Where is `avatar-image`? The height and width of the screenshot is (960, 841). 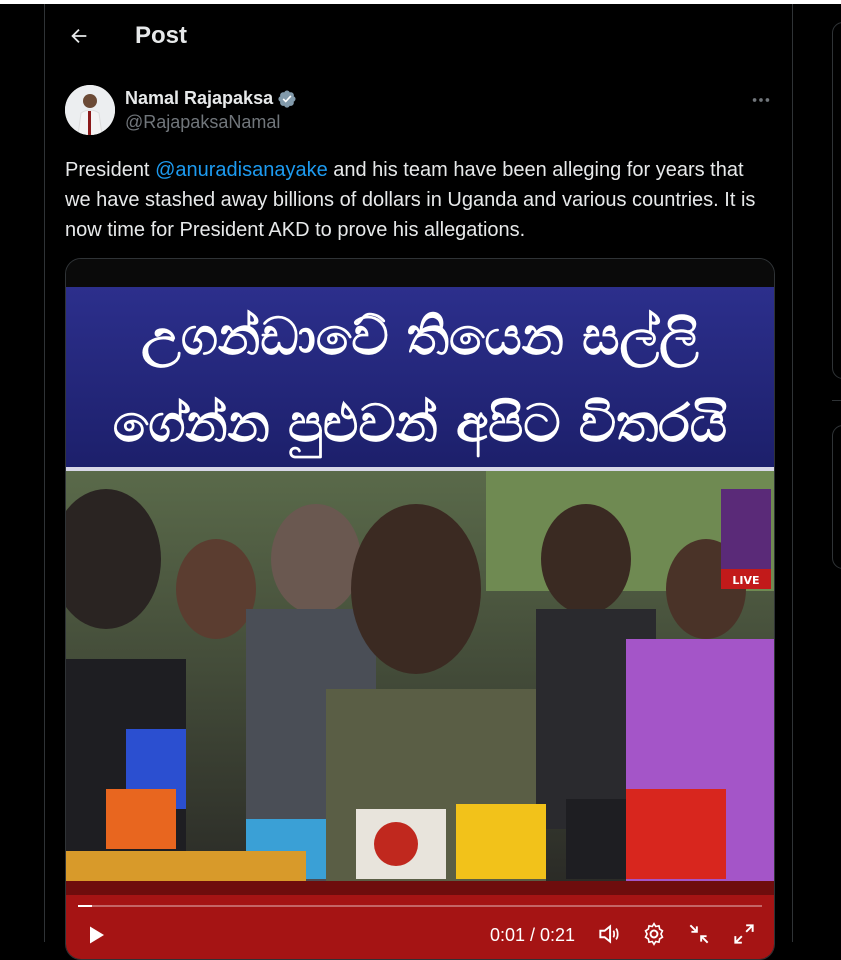 avatar-image is located at coordinates (90, 110).